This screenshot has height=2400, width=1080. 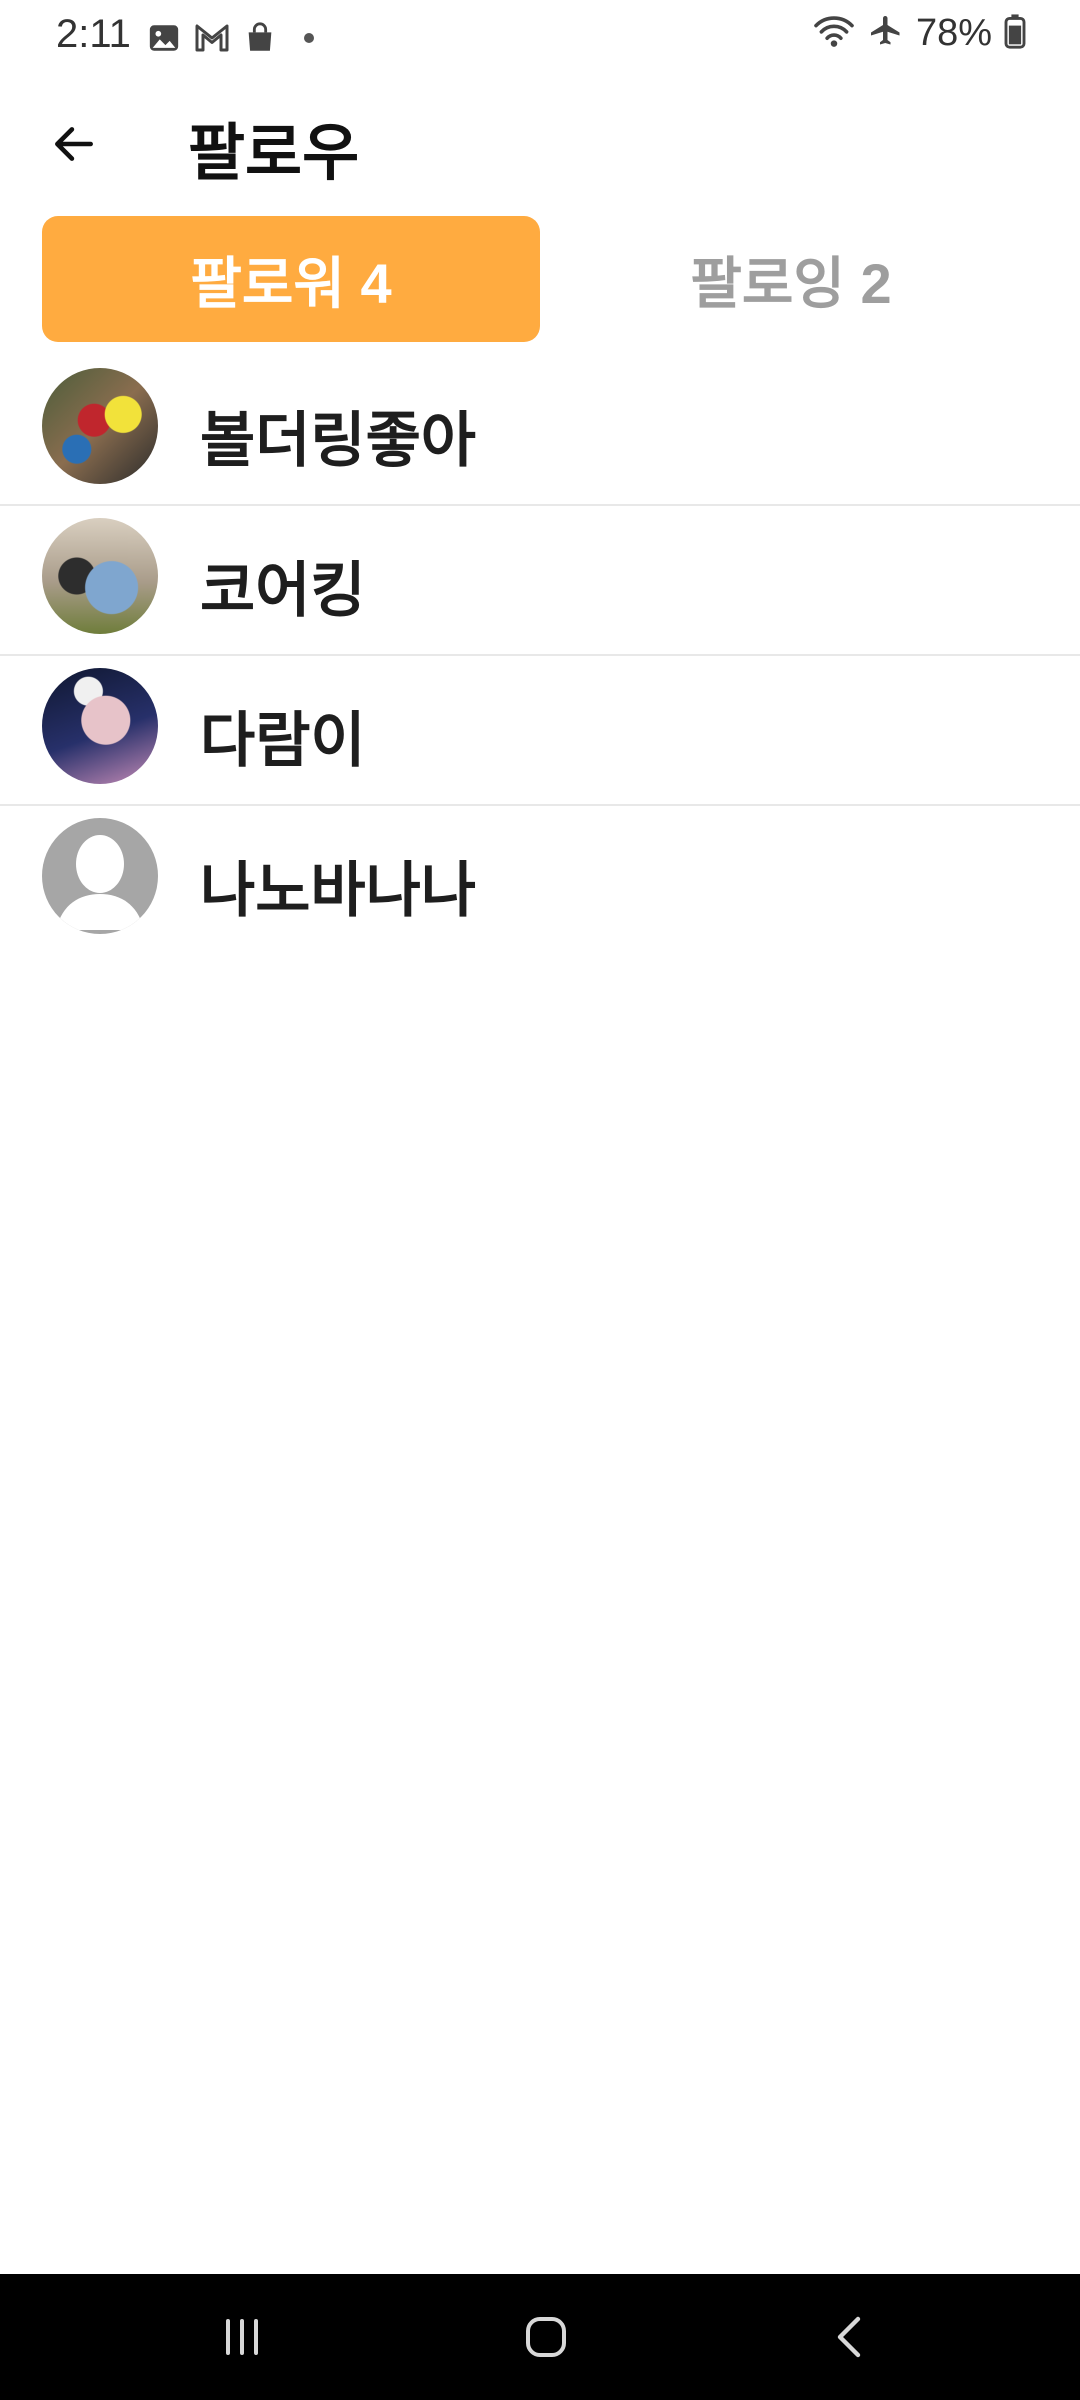 I want to click on notification-dot, so click(x=309, y=38).